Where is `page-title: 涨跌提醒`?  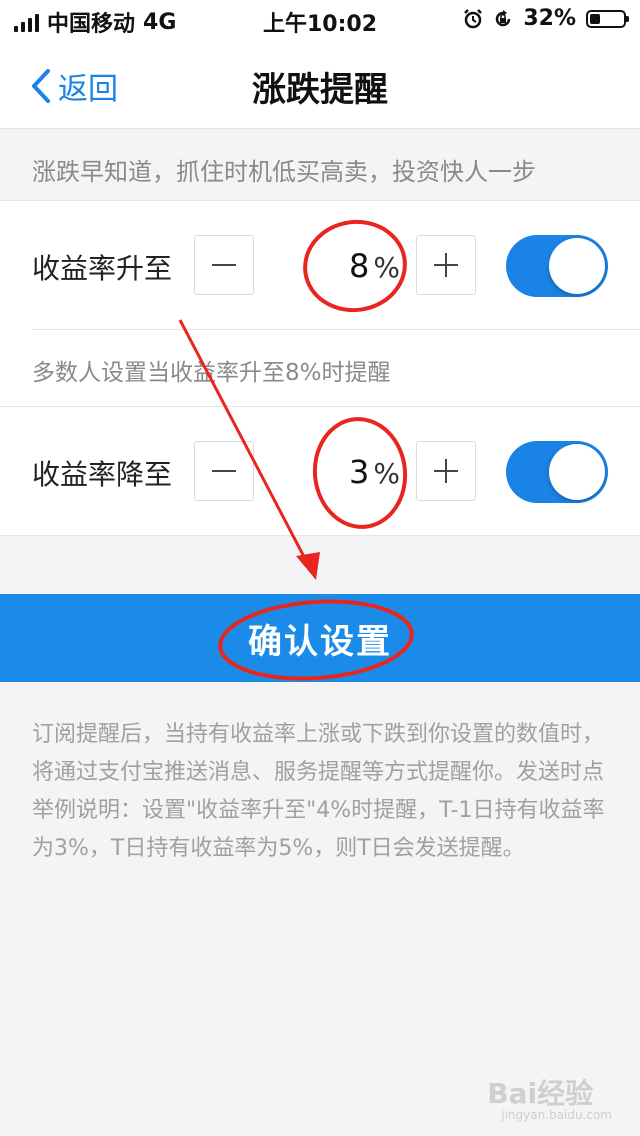 page-title: 涨跌提醒 is located at coordinates (320, 90).